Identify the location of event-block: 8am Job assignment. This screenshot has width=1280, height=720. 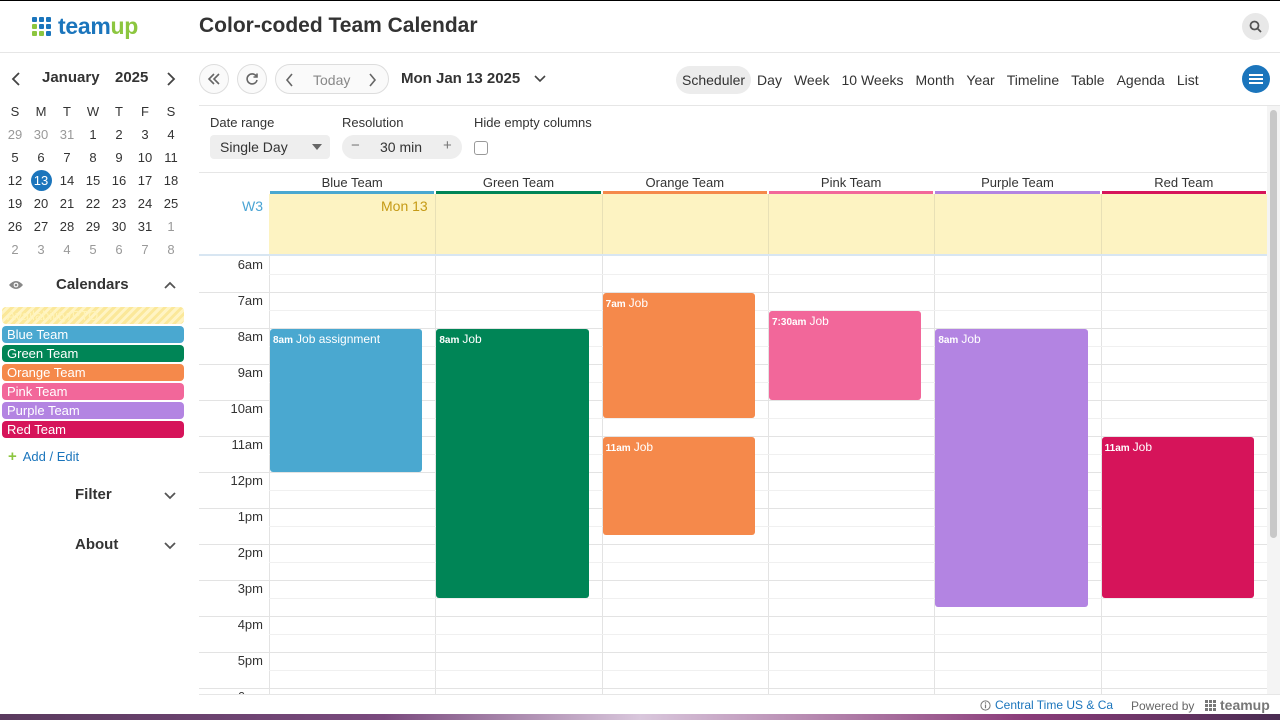
(346, 400).